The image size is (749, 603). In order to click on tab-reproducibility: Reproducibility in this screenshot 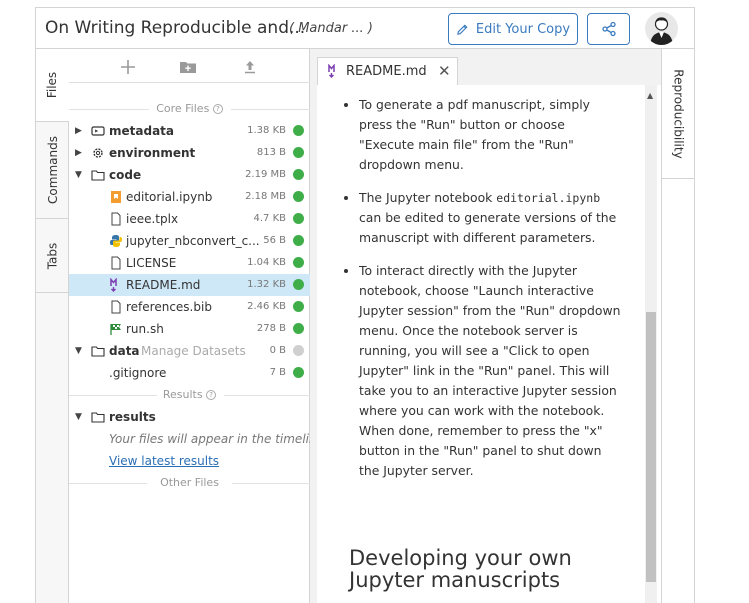, I will do `click(678, 114)`.